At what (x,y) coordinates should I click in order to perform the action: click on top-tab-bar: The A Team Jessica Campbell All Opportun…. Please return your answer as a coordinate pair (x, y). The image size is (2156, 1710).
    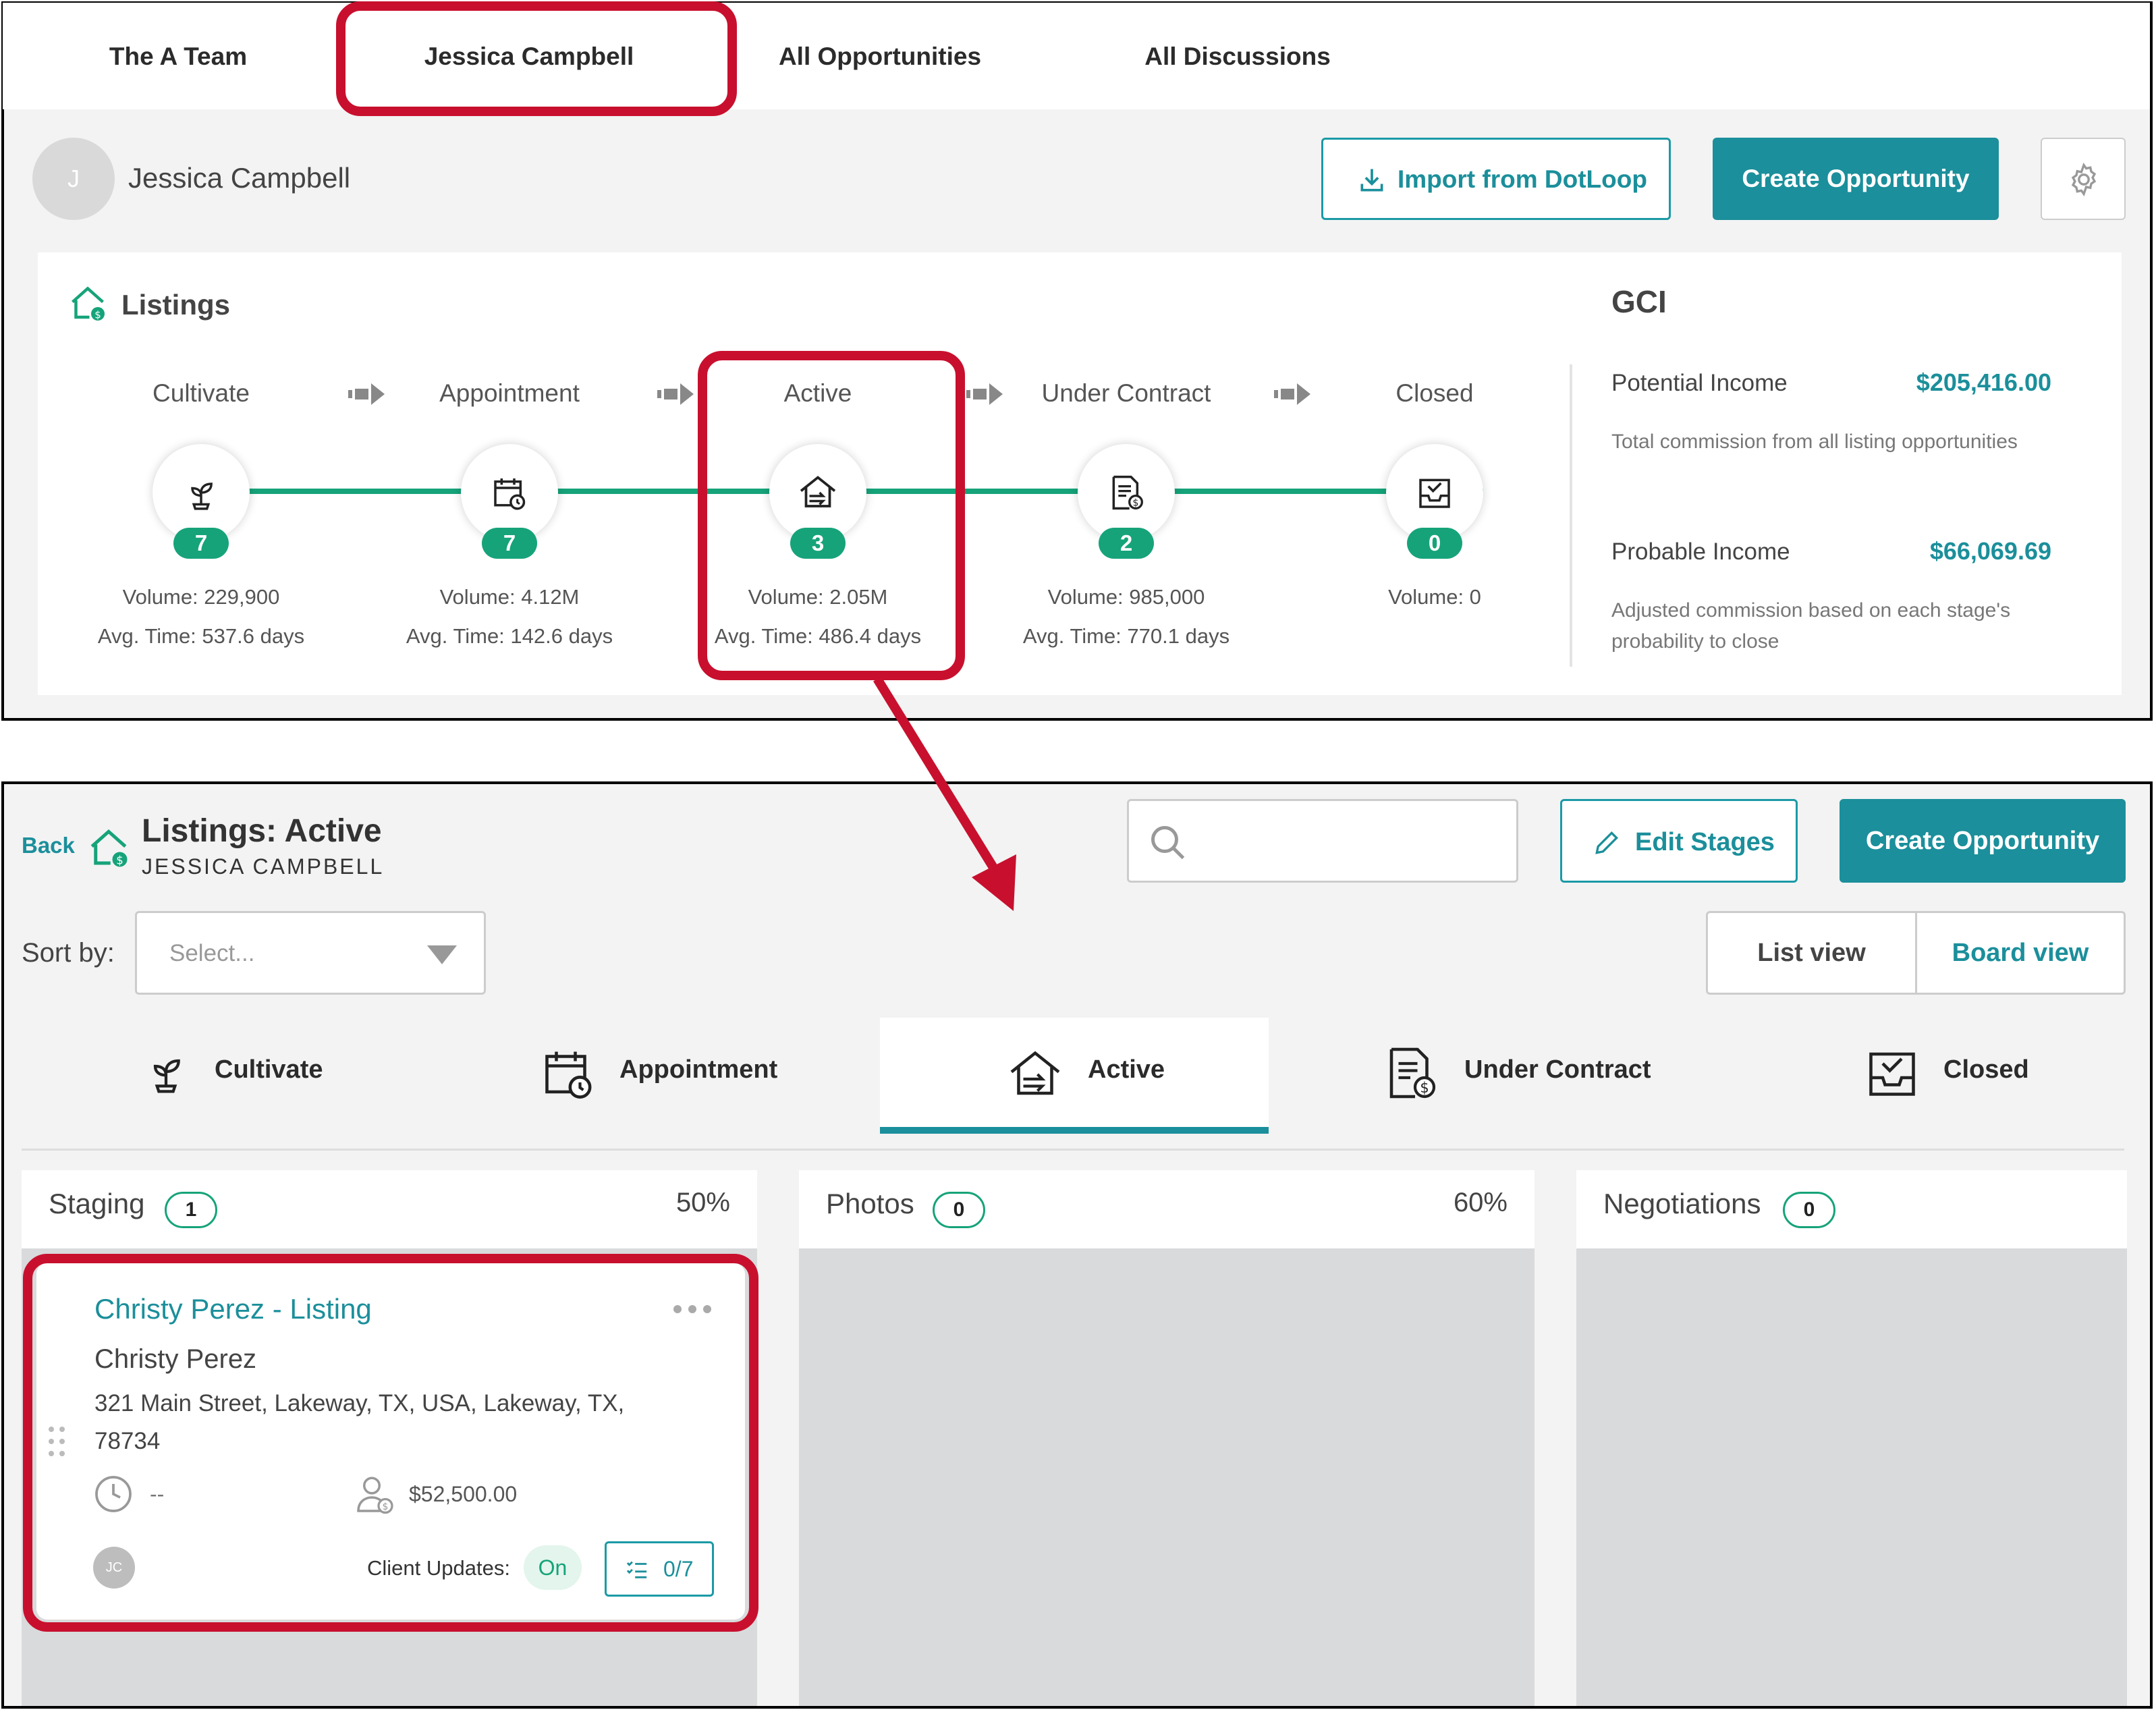
    Looking at the image, I should click on (1076, 56).